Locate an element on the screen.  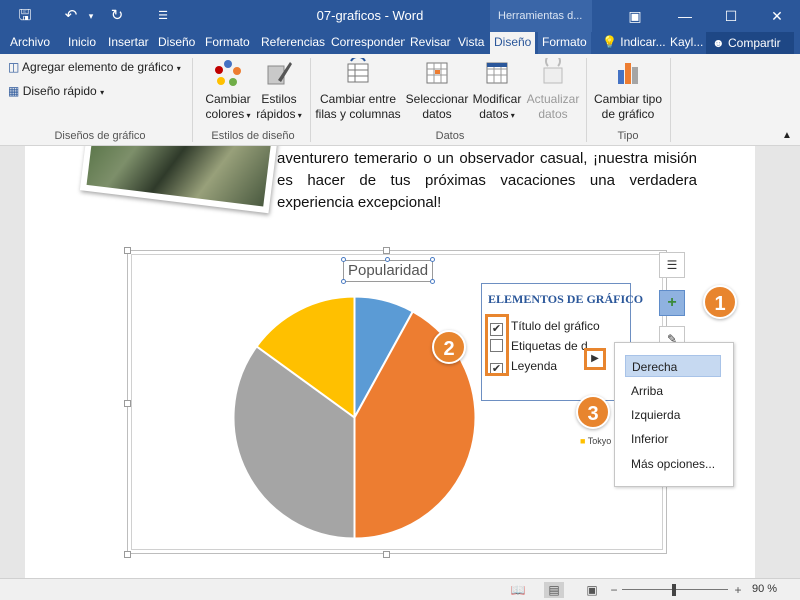
add-chart-element-button: ◫ Agregar elemento de gráfico ▾ is located at coordinates (94, 67).